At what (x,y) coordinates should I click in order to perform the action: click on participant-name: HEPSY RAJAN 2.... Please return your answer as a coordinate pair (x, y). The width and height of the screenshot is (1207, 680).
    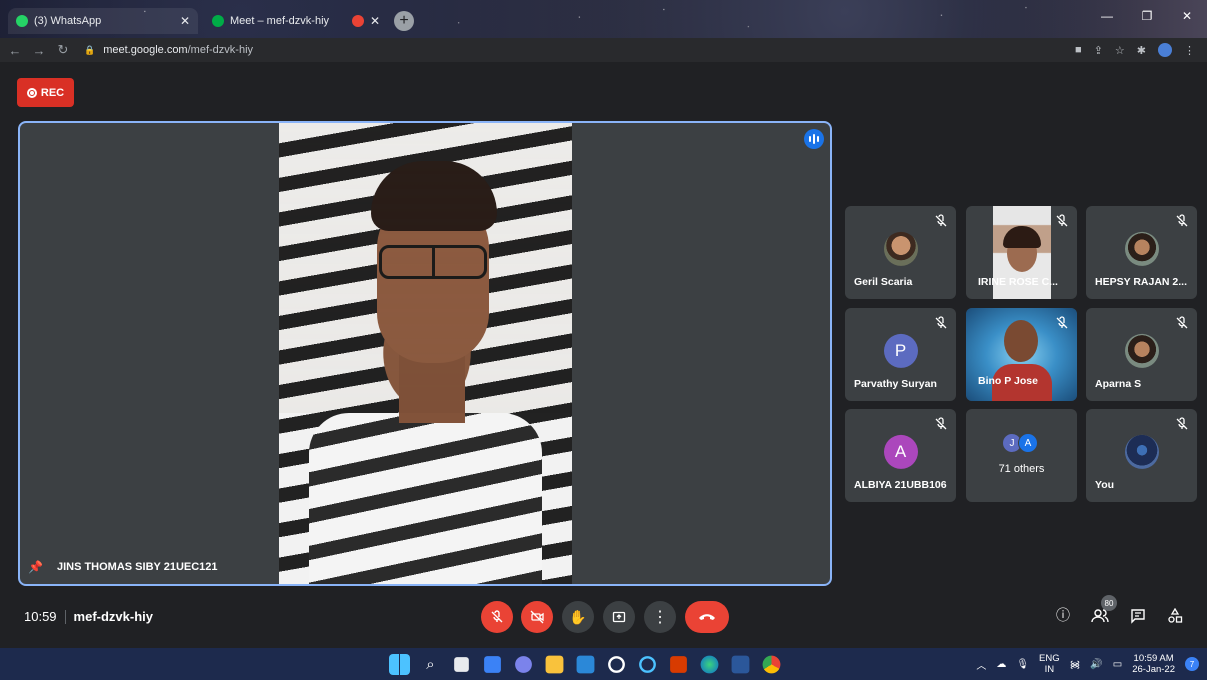
    Looking at the image, I should click on (1141, 282).